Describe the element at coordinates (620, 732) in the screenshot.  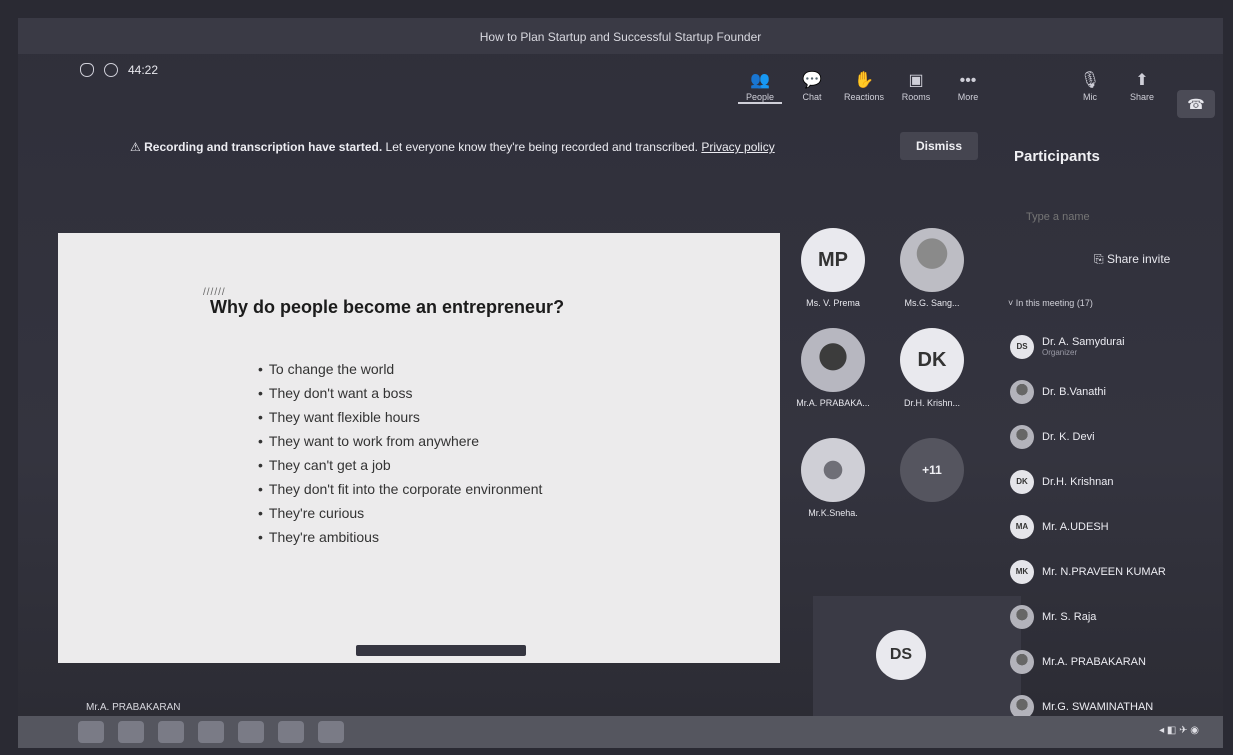
I see `taskbar: ◂ ◧ ✈ ◉` at that location.